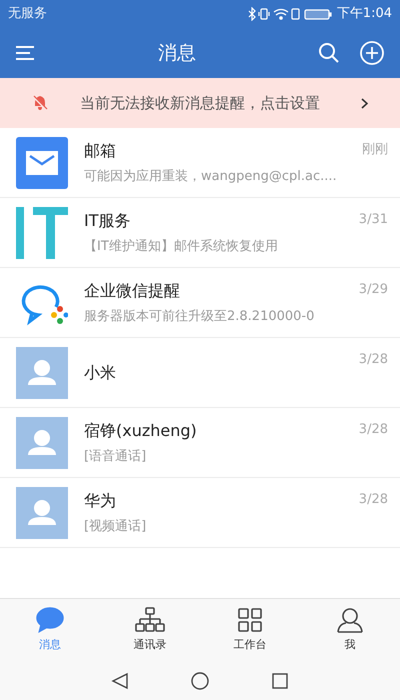  I want to click on add-button, so click(372, 53).